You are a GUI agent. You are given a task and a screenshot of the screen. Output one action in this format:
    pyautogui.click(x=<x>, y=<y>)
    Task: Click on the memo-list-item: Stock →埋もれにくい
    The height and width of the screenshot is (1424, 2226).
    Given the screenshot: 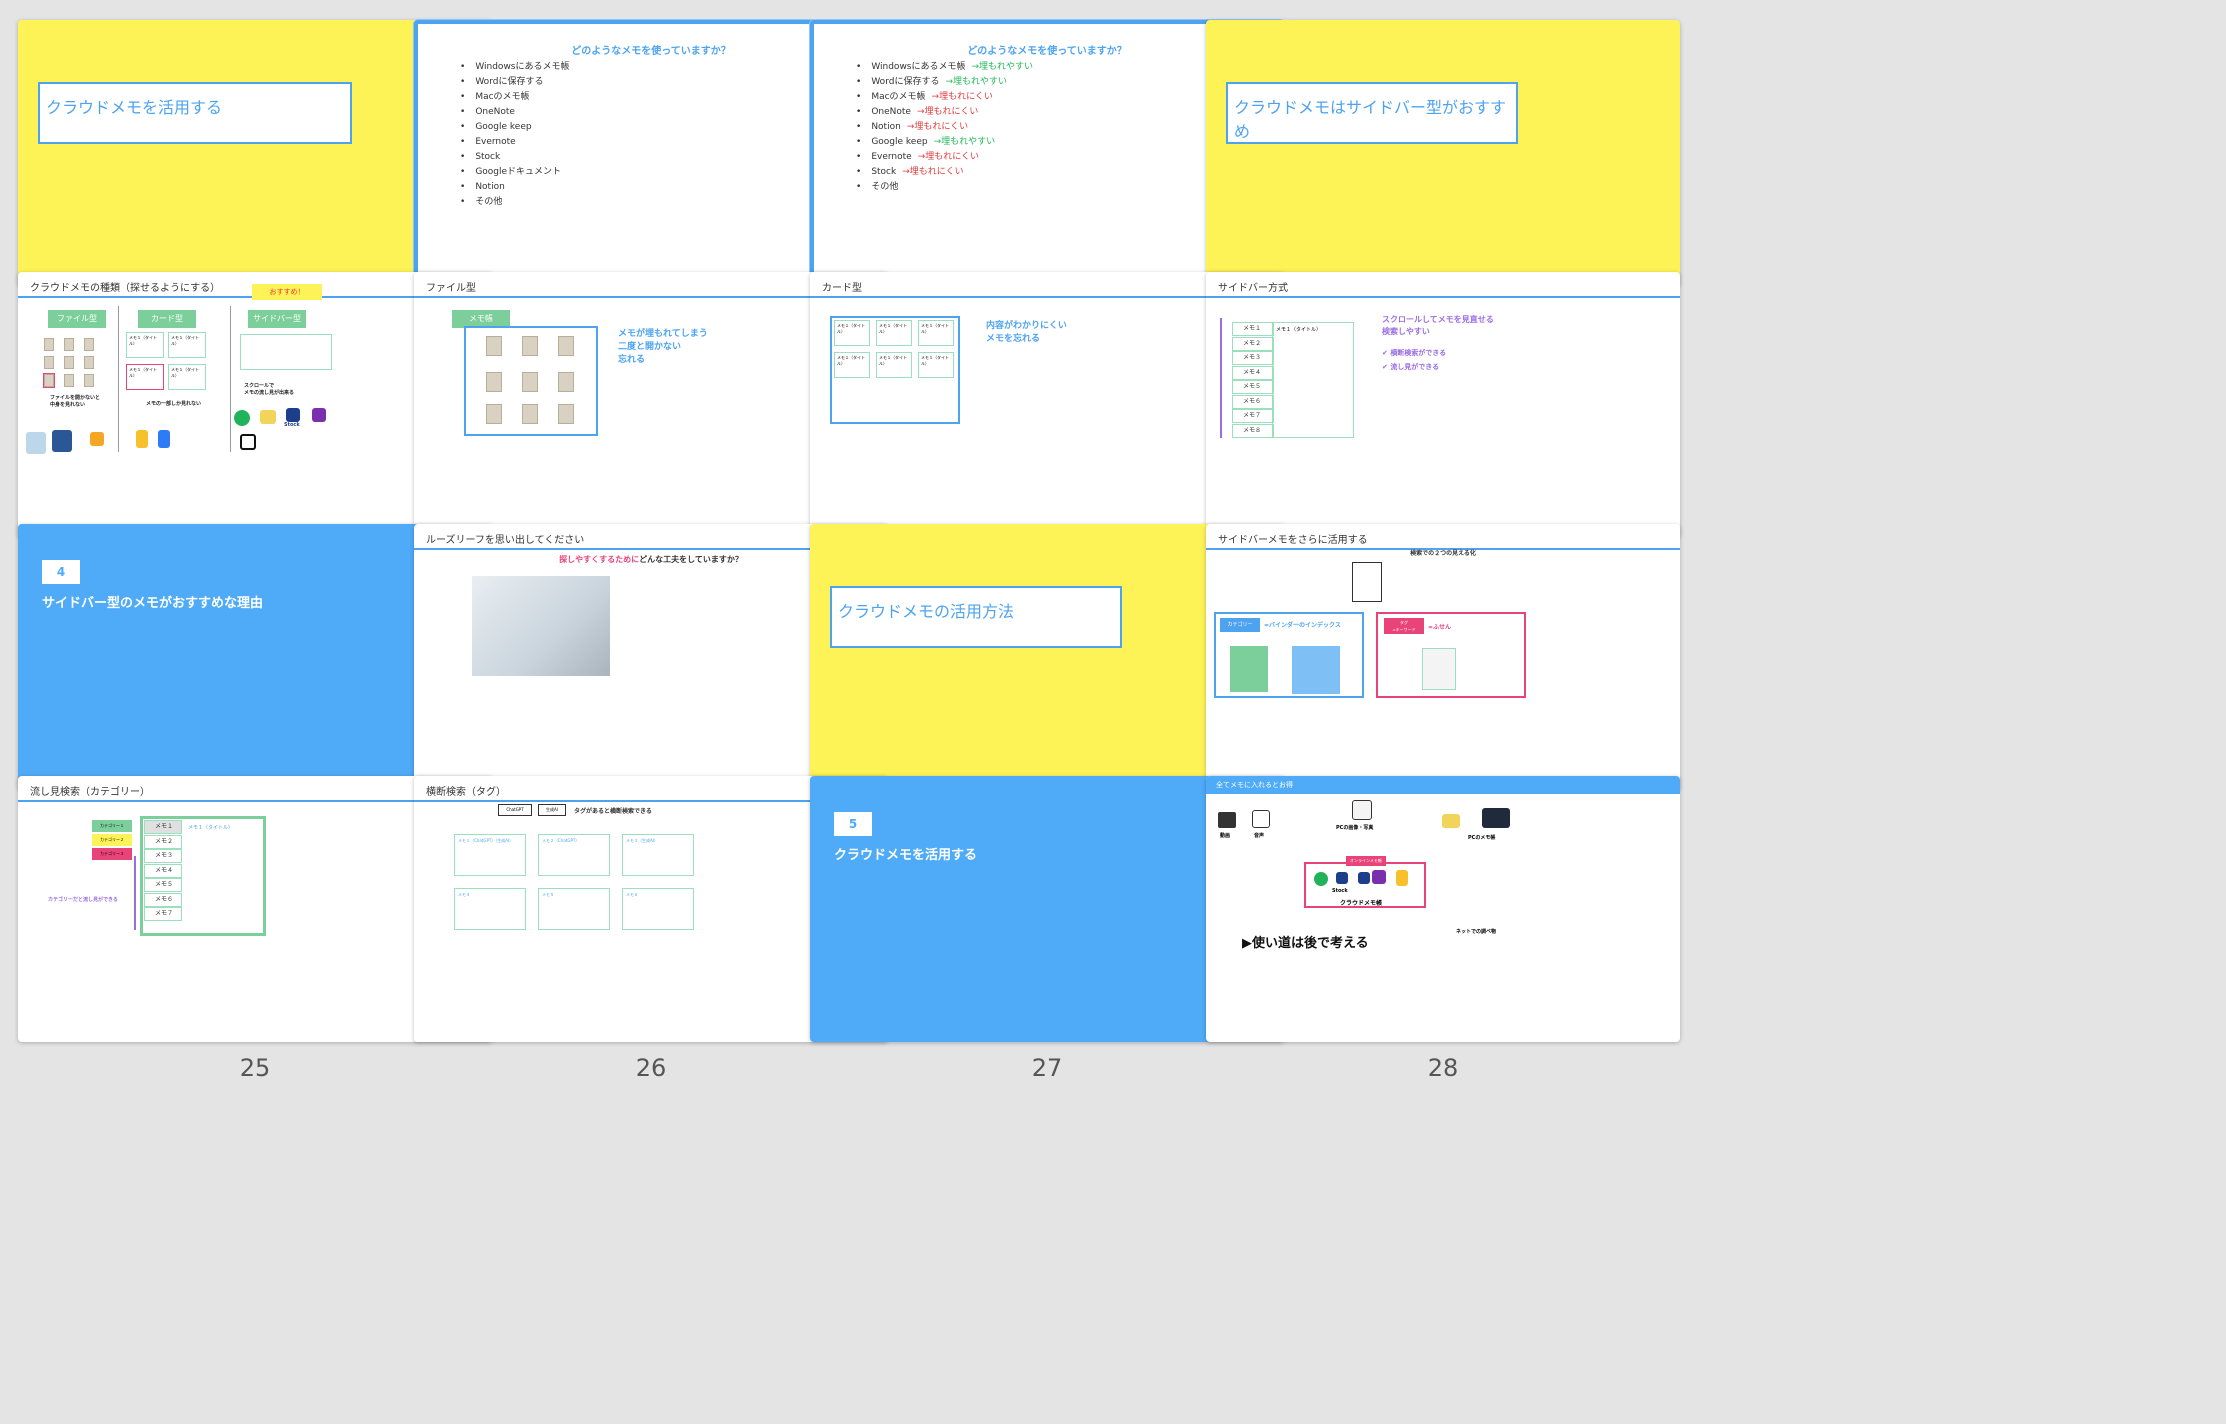 What is the action you would take?
    pyautogui.click(x=944, y=172)
    